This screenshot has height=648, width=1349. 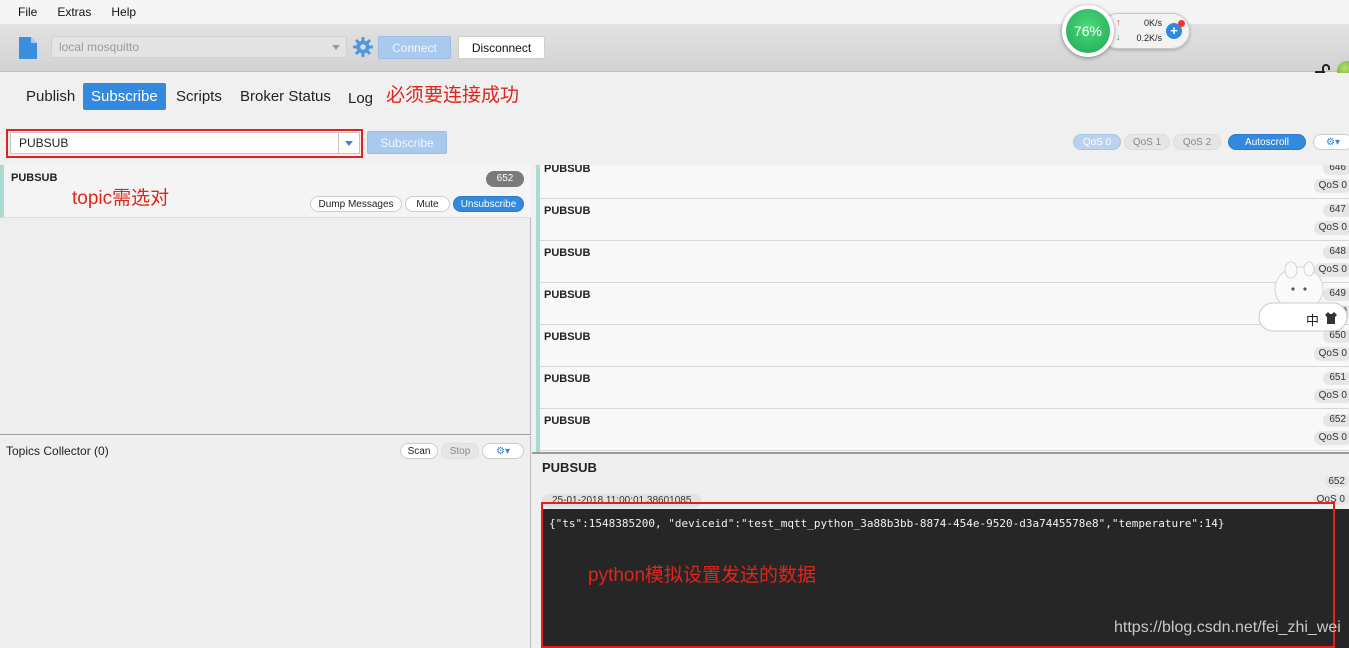 I want to click on message-row: PUBSUB 646 QoS 0, so click(x=944, y=182).